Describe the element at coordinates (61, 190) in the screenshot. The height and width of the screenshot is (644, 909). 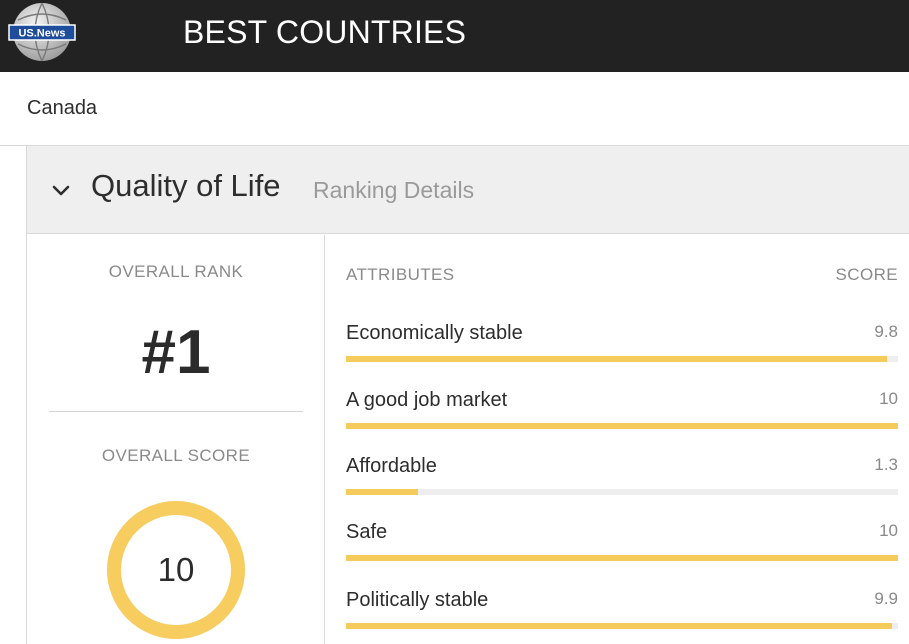
I see `chevron-down-icon` at that location.